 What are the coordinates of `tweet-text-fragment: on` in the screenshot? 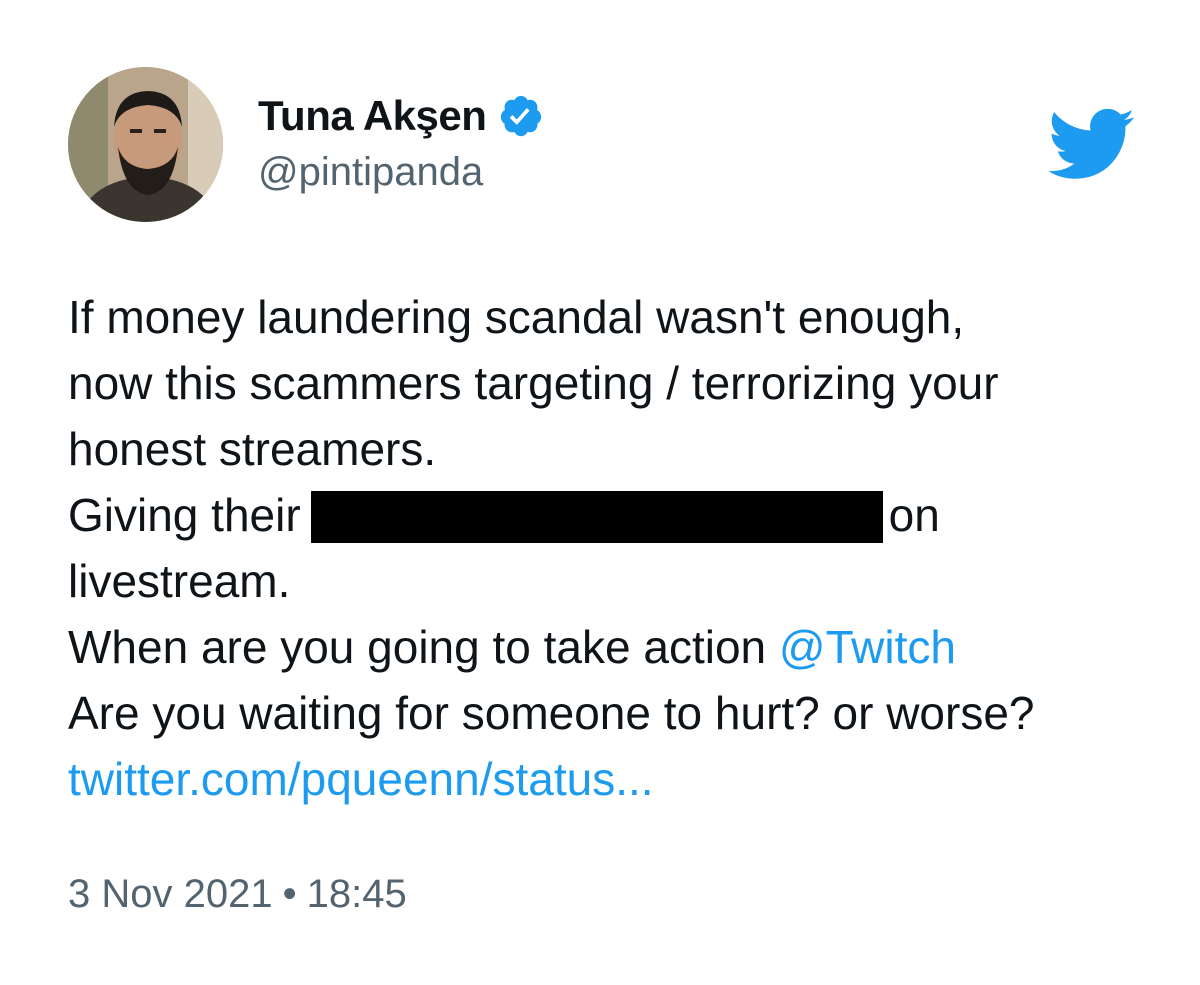 It's located at (914, 515).